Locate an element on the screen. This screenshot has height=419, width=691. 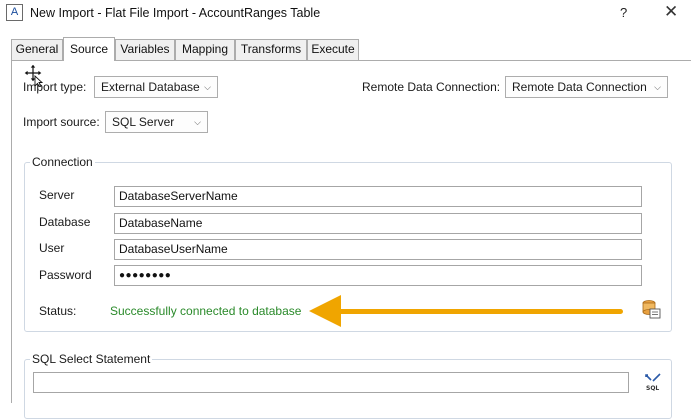
import-source-dropdown: SQL Server ⌵ is located at coordinates (156, 122).